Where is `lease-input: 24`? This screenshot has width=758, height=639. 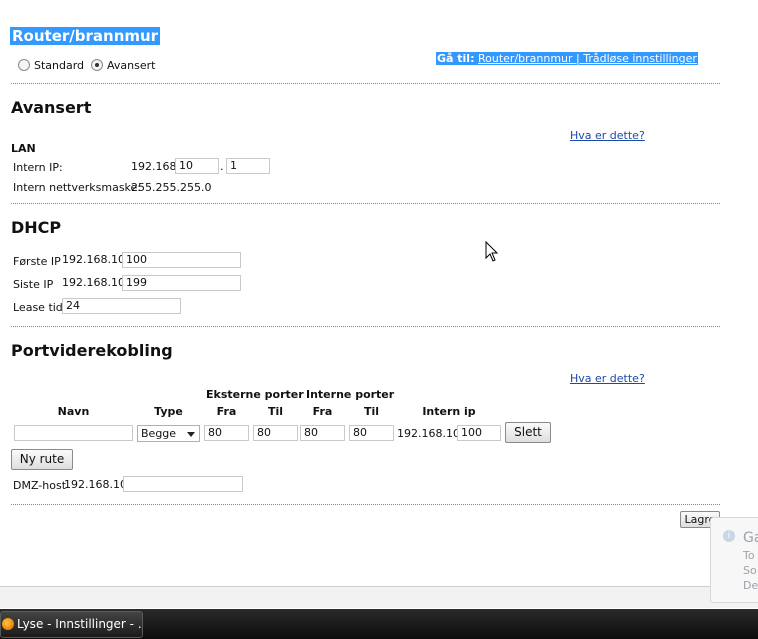
lease-input: 24 is located at coordinates (121, 306).